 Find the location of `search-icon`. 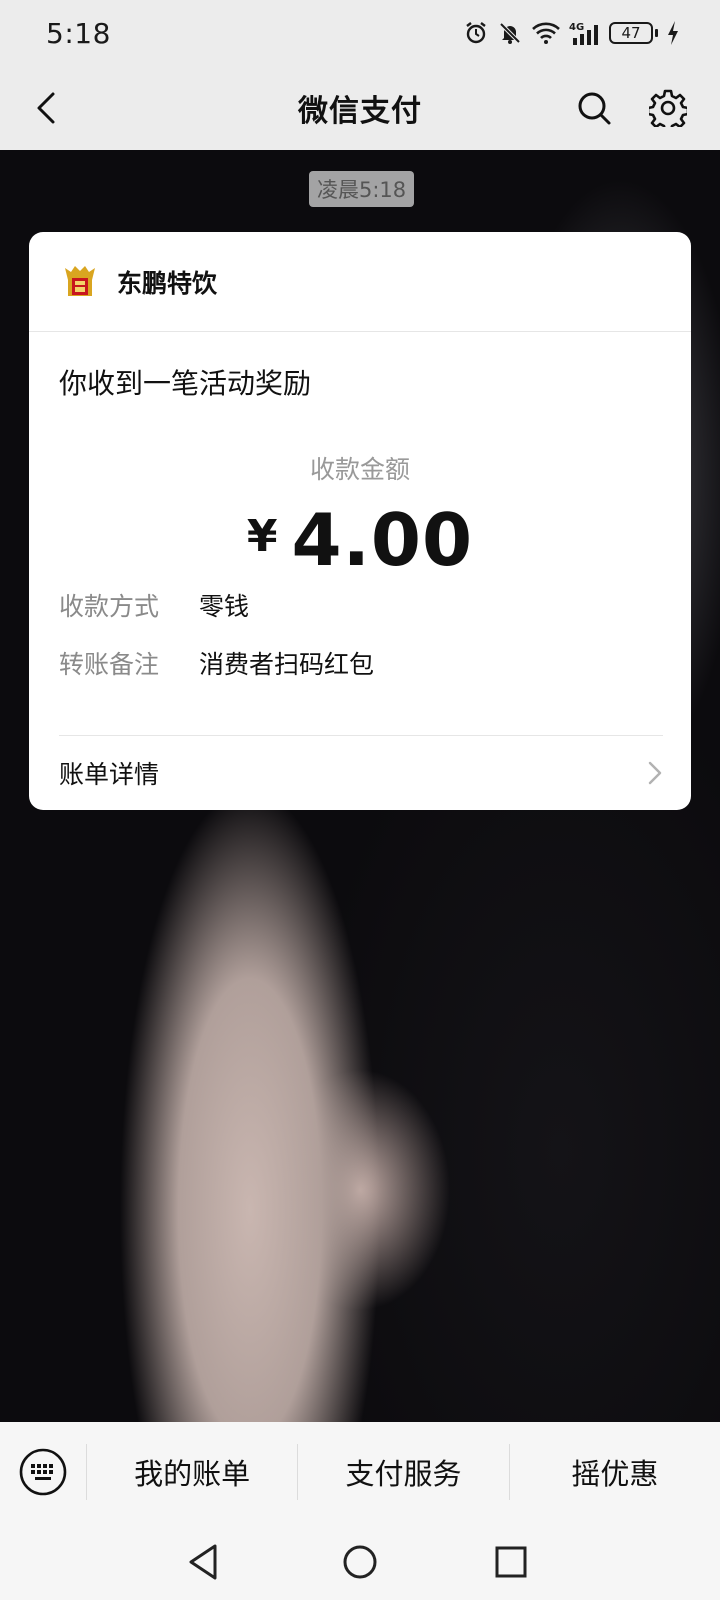

search-icon is located at coordinates (594, 108).